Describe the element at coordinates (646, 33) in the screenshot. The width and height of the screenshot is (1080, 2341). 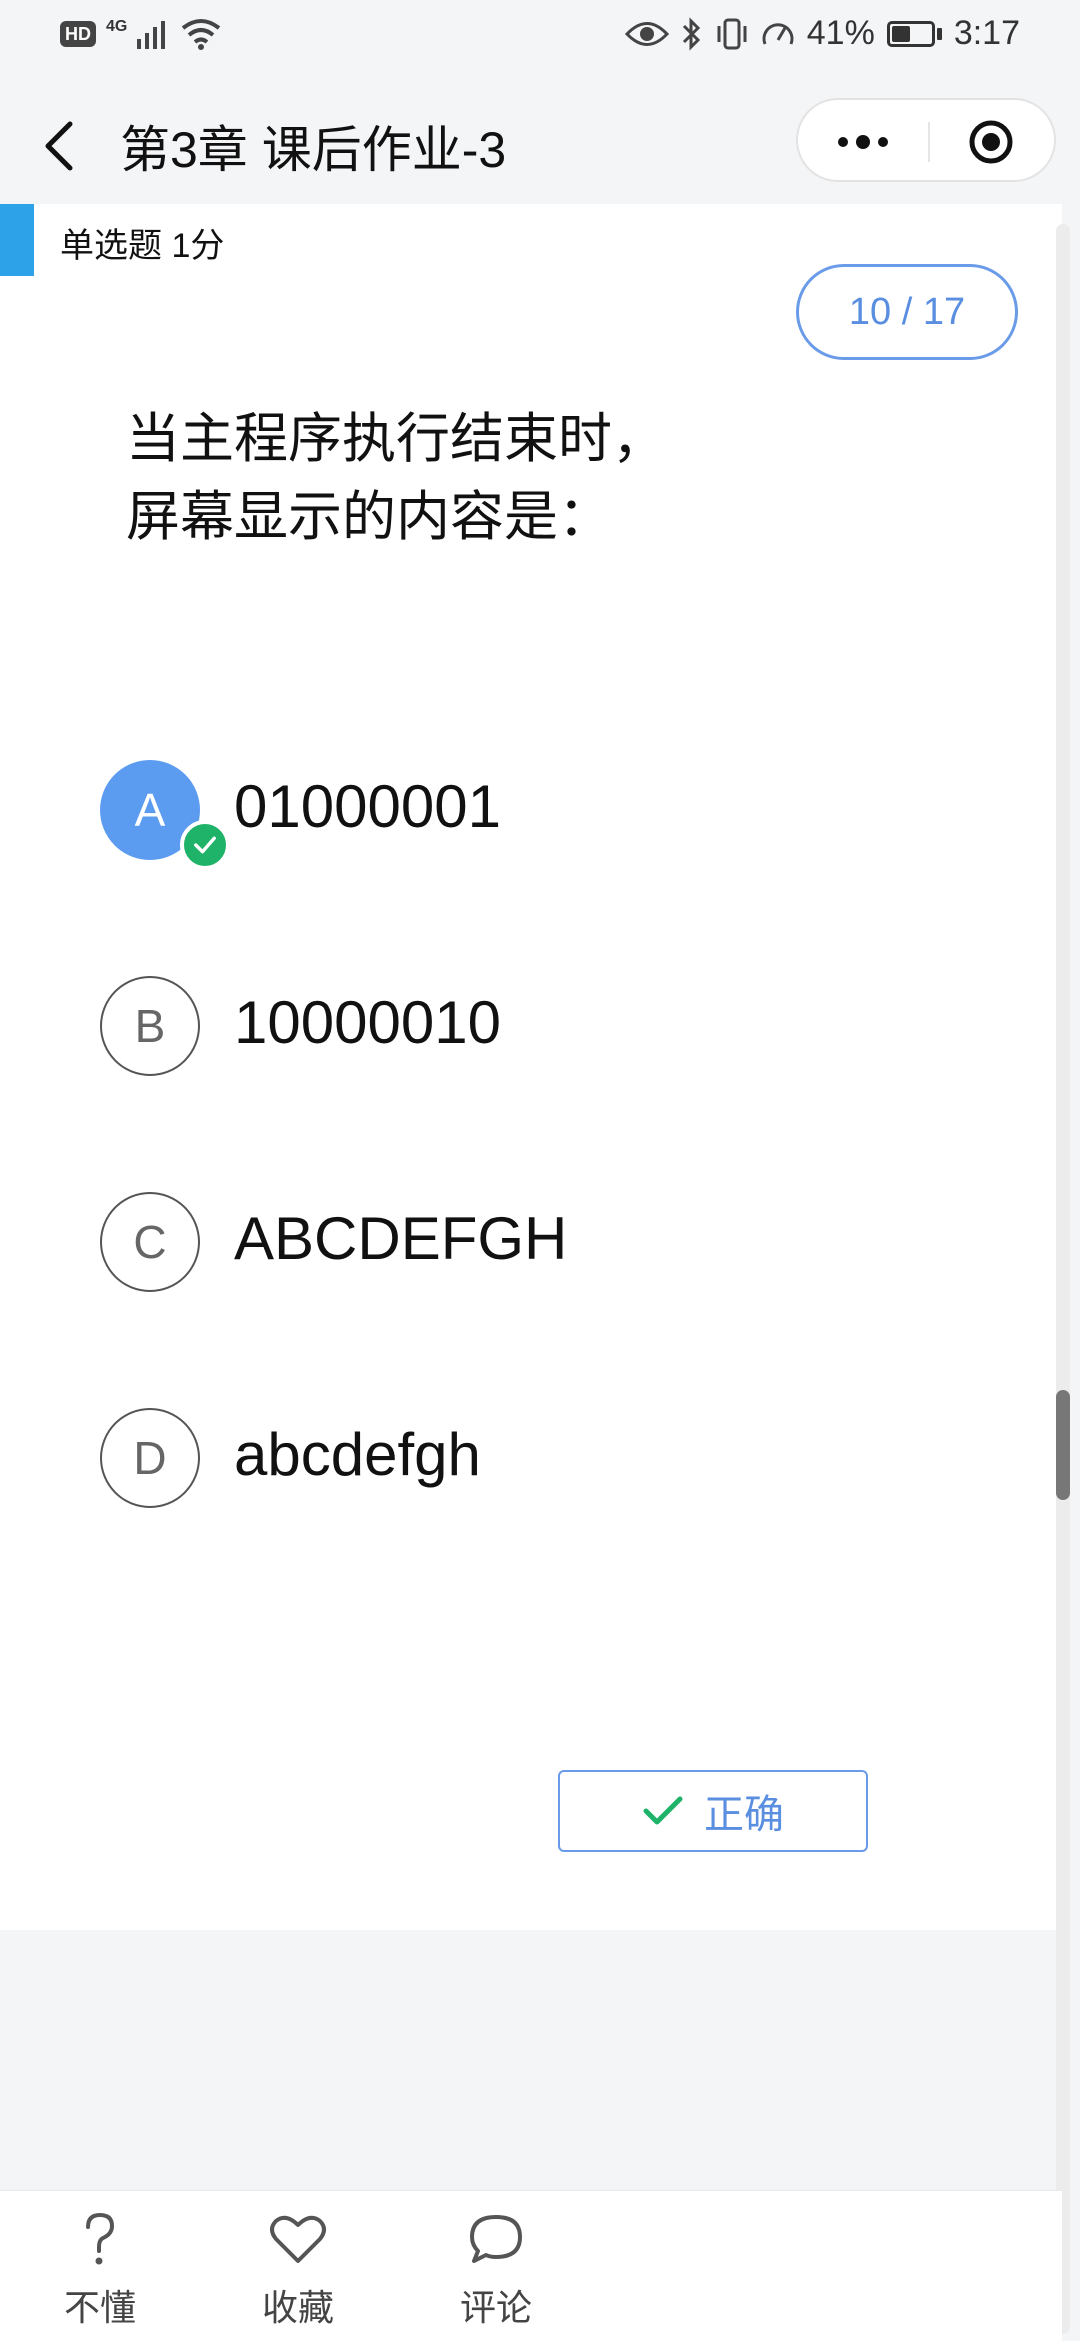
I see `eye-icon` at that location.